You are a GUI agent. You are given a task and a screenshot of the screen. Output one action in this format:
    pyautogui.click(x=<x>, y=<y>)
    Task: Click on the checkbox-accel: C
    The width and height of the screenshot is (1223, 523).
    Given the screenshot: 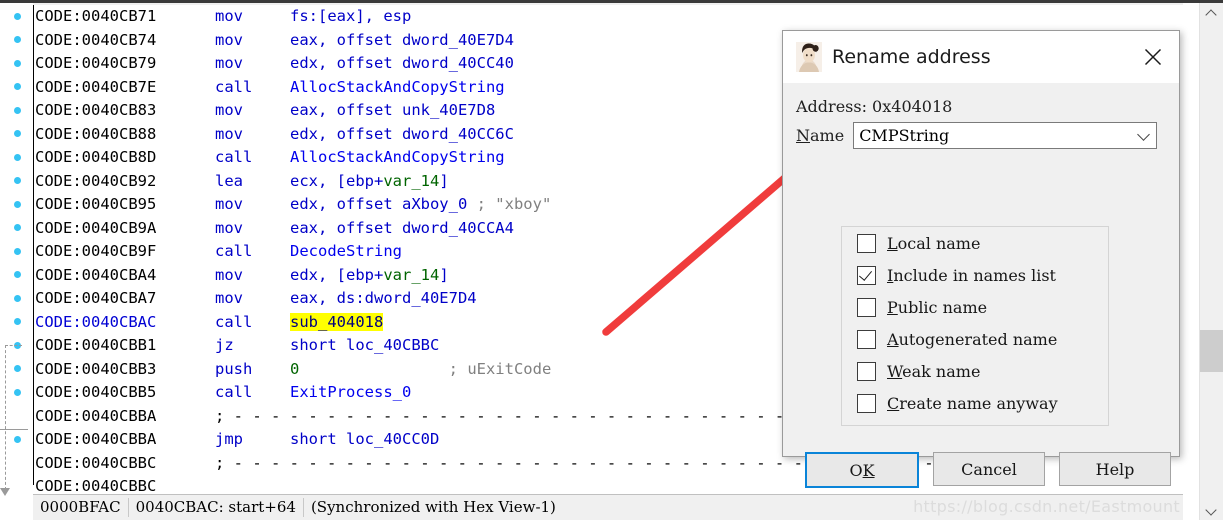 What is the action you would take?
    pyautogui.click(x=893, y=403)
    